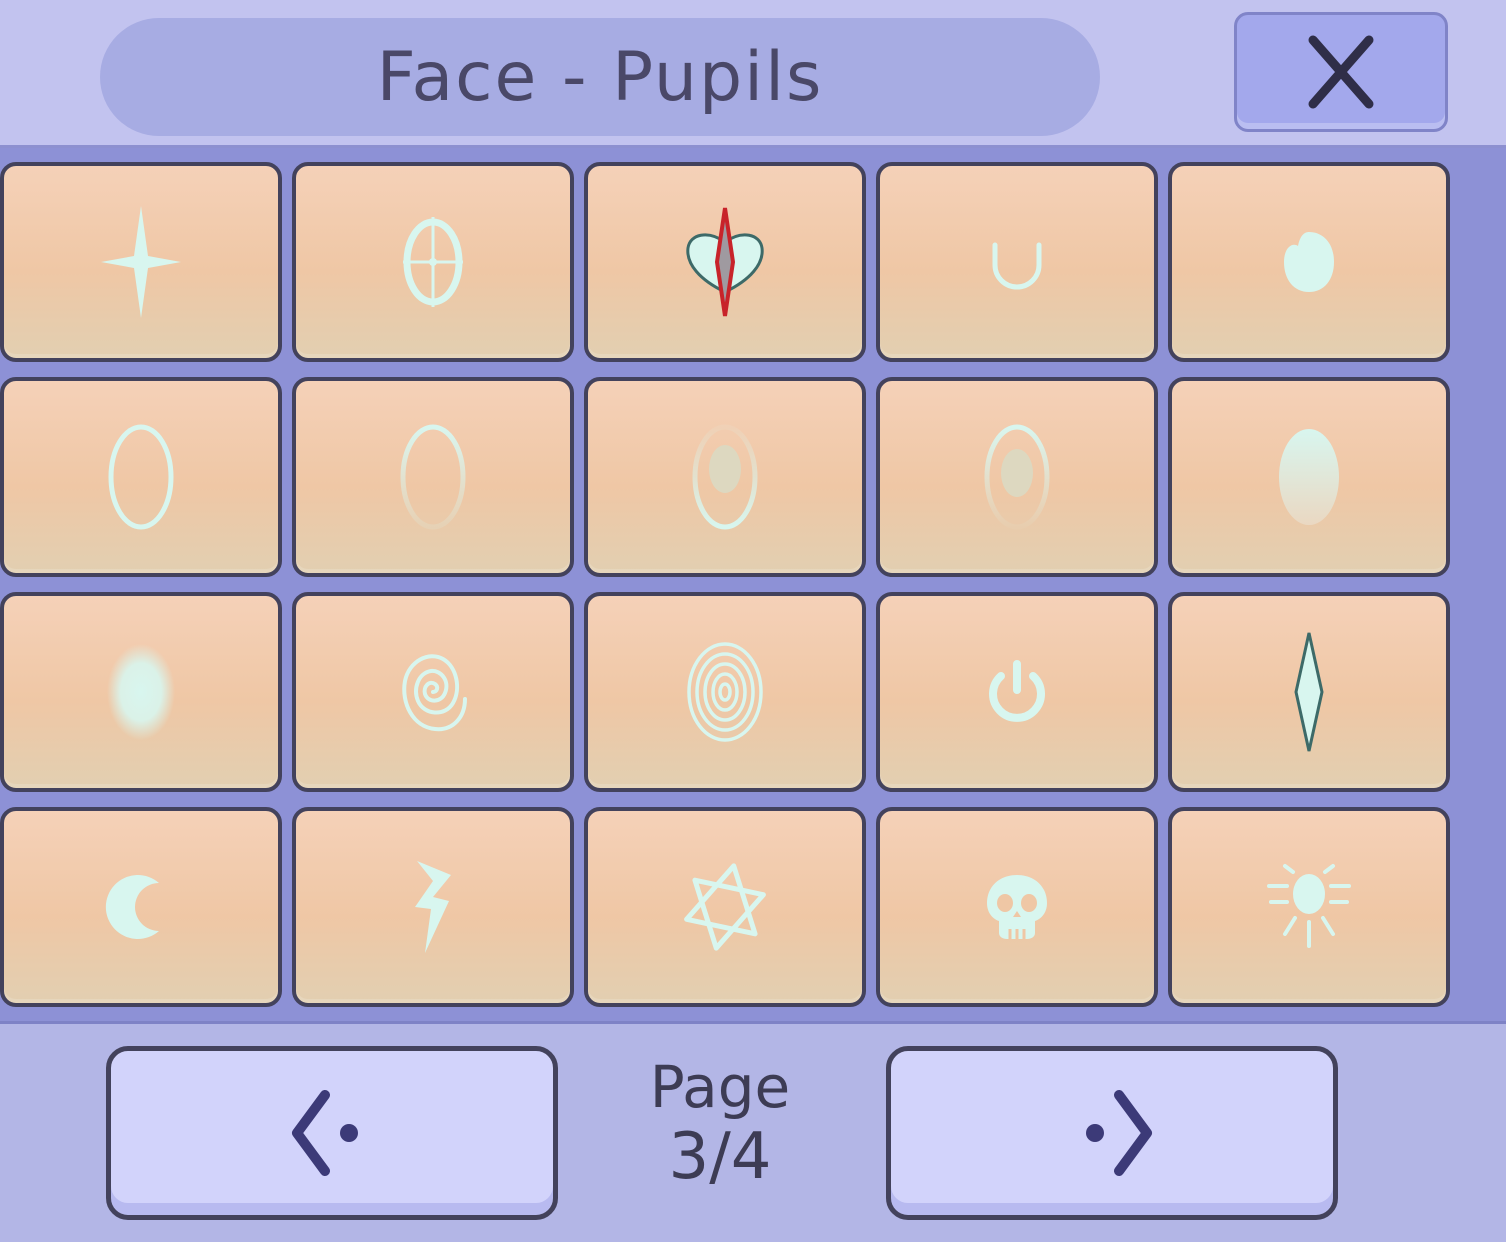  I want to click on page-title: Face - Pupils, so click(600, 77).